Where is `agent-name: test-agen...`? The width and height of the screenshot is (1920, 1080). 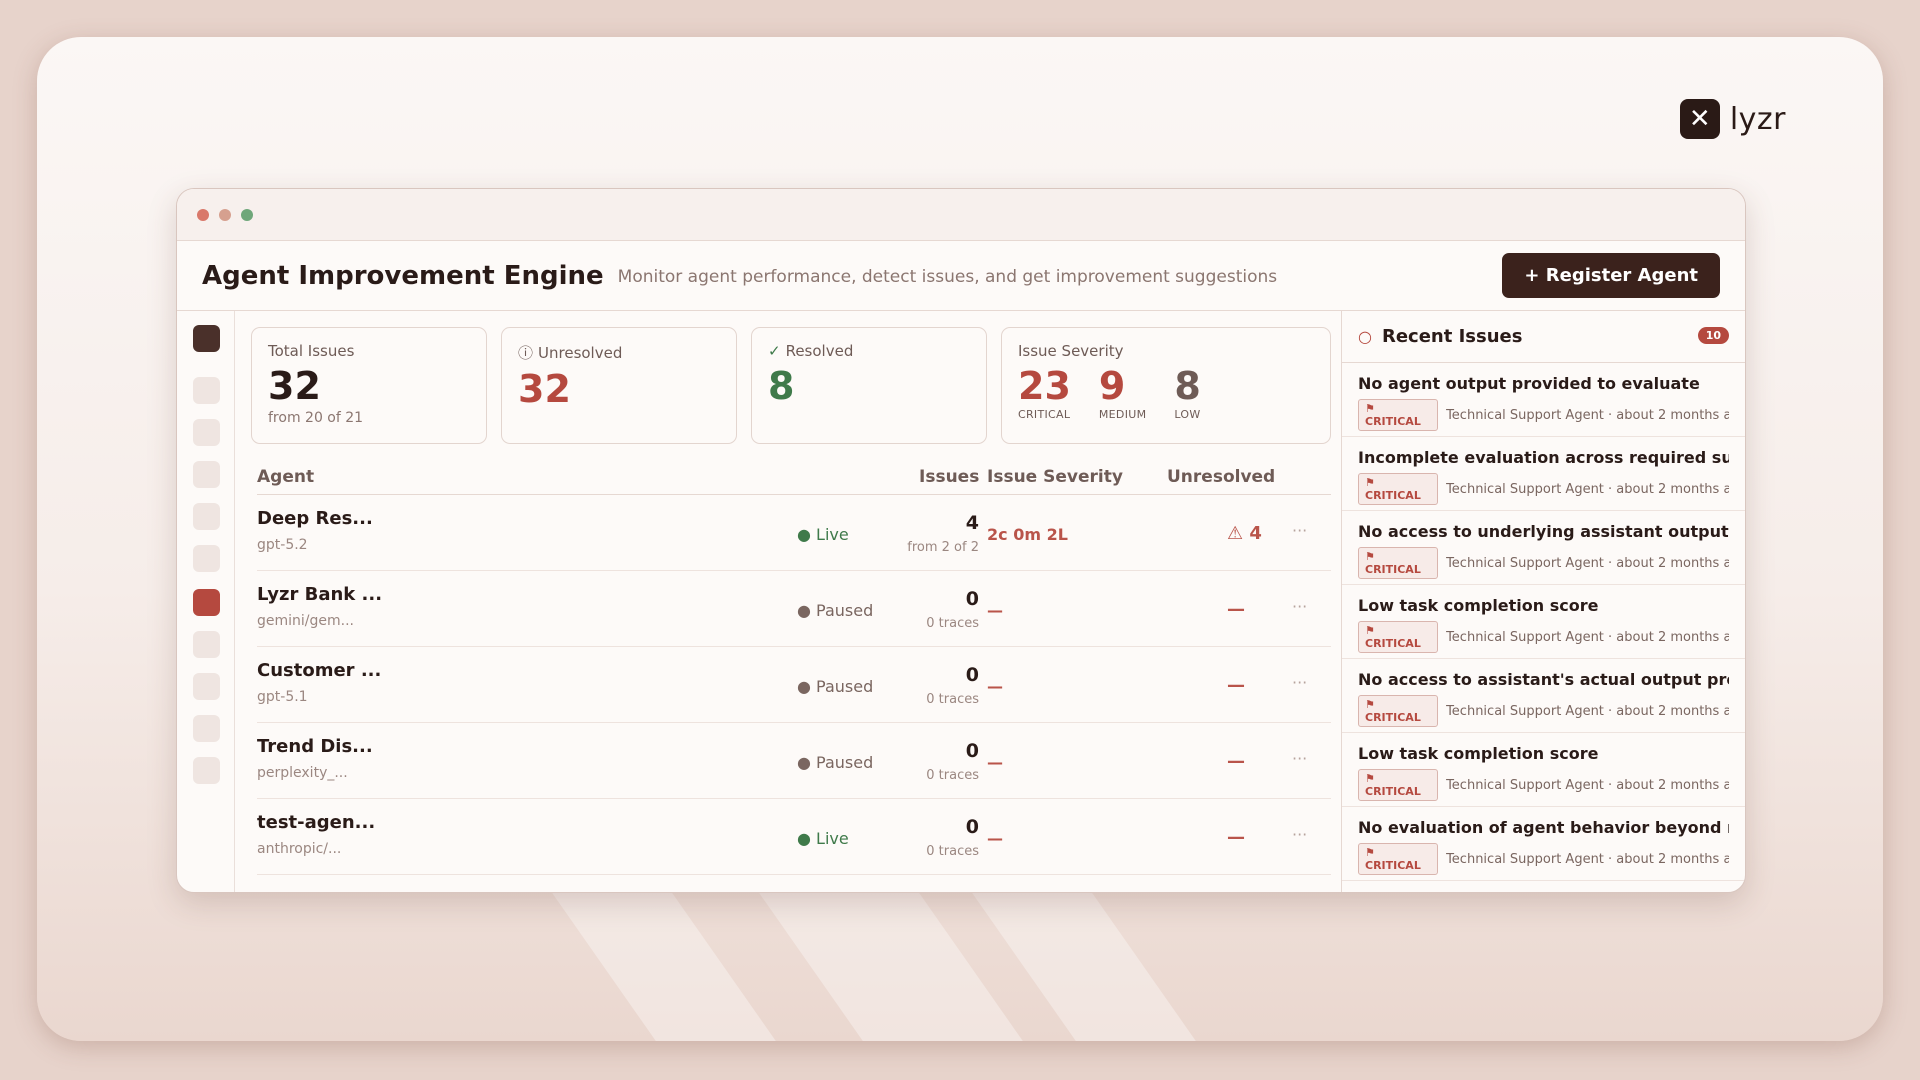 agent-name: test-agen... is located at coordinates (316, 822).